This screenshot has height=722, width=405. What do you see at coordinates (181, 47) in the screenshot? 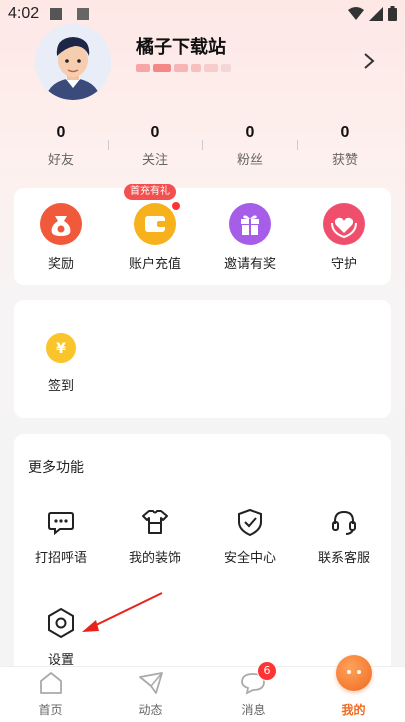
I see `username: 橘子下载站` at bounding box center [181, 47].